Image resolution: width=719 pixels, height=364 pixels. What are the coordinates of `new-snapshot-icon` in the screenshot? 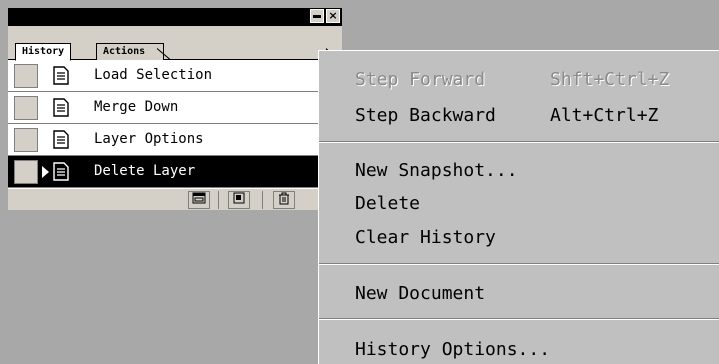 It's located at (199, 200).